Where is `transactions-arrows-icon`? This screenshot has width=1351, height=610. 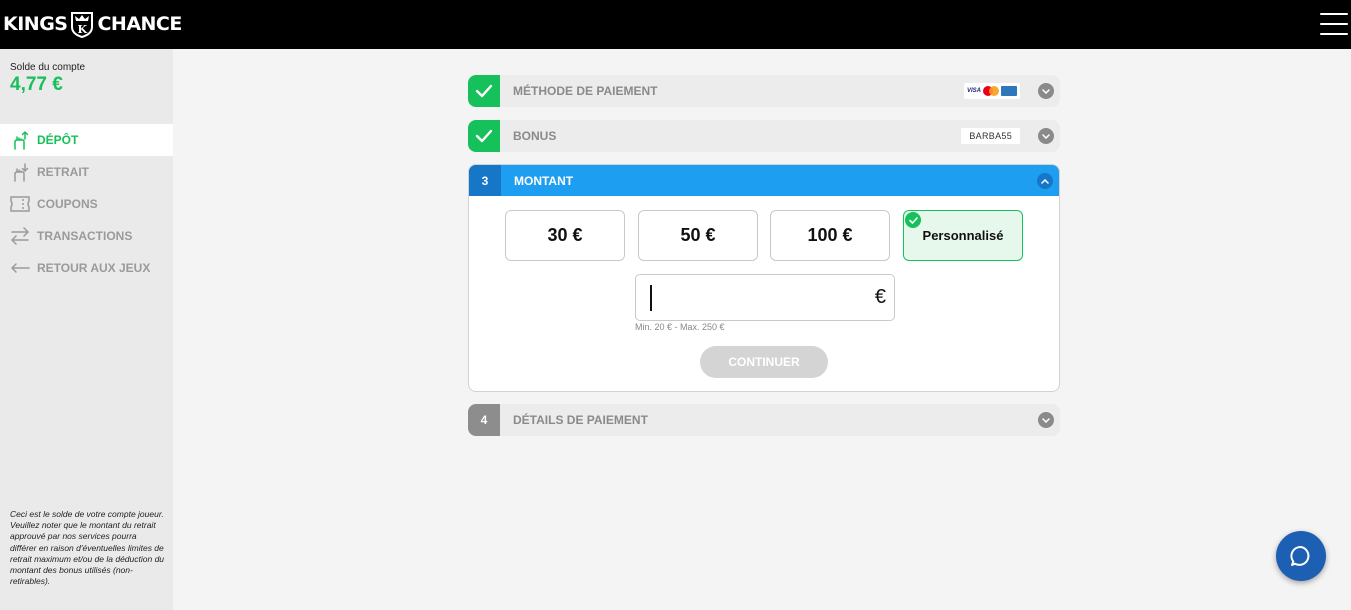 transactions-arrows-icon is located at coordinates (20, 236).